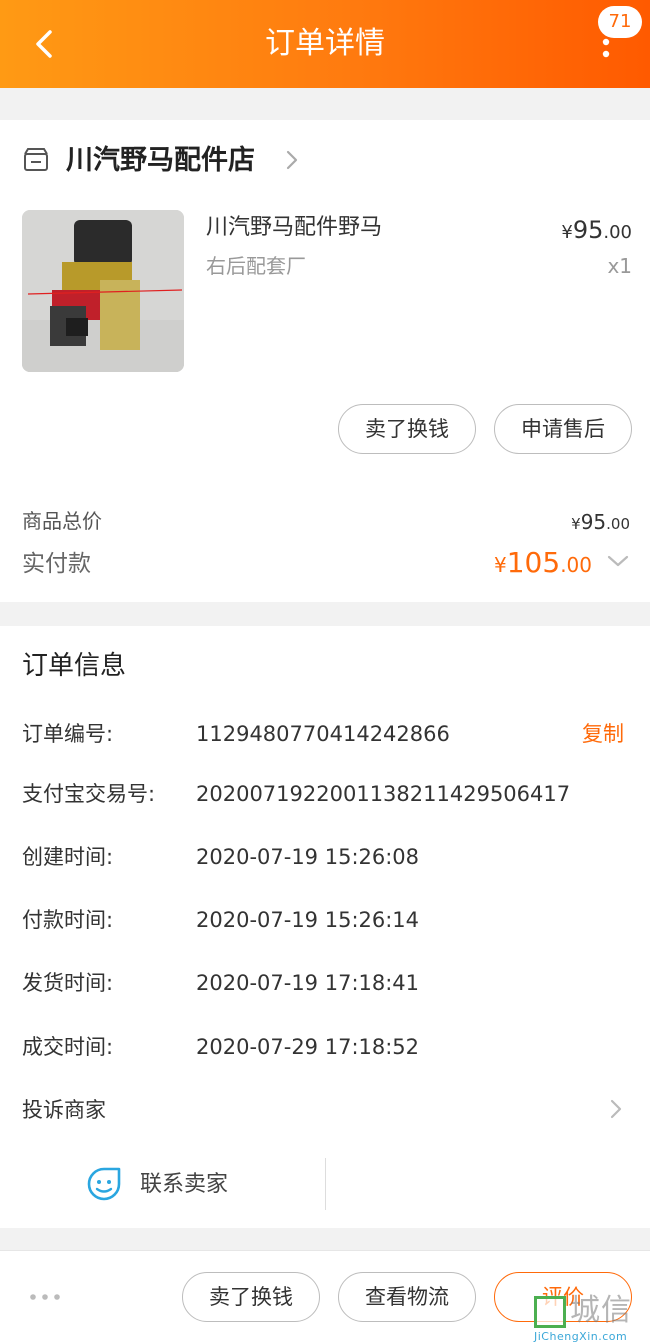  I want to click on header-bar: 订单详情 71, so click(325, 44).